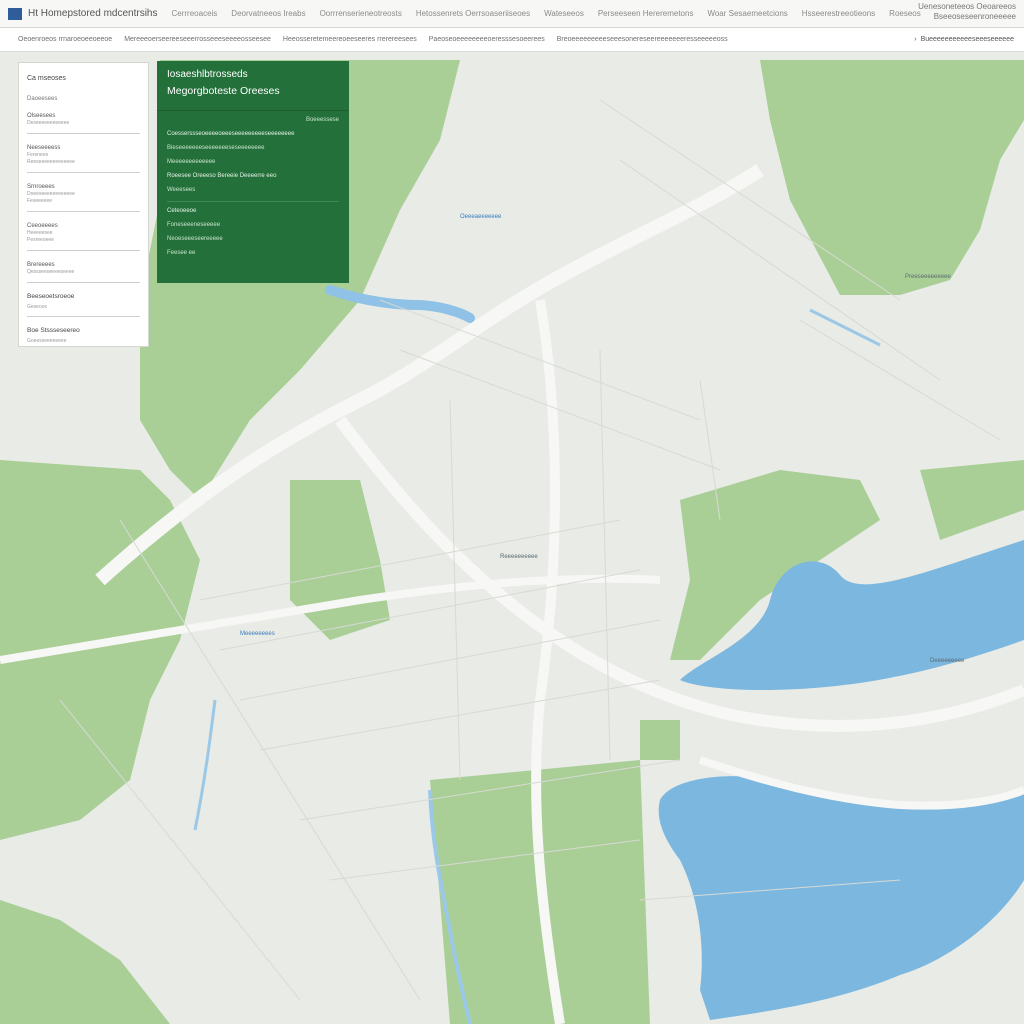 This screenshot has height=1024, width=1024. I want to click on map-label: Meeeeeeees, so click(257, 634).